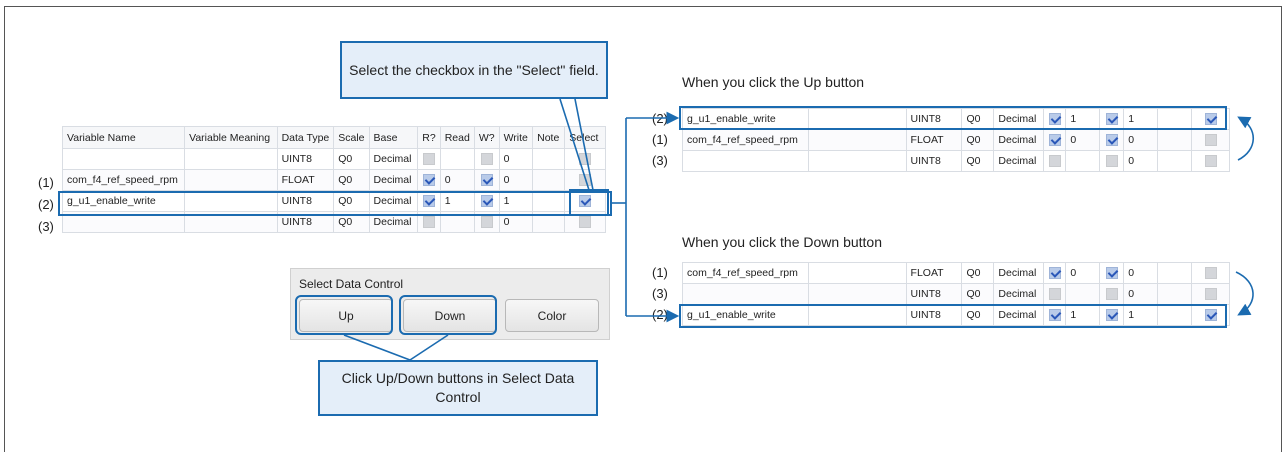 The height and width of the screenshot is (452, 1288). What do you see at coordinates (429, 347) in the screenshot?
I see `pointer-down-button` at bounding box center [429, 347].